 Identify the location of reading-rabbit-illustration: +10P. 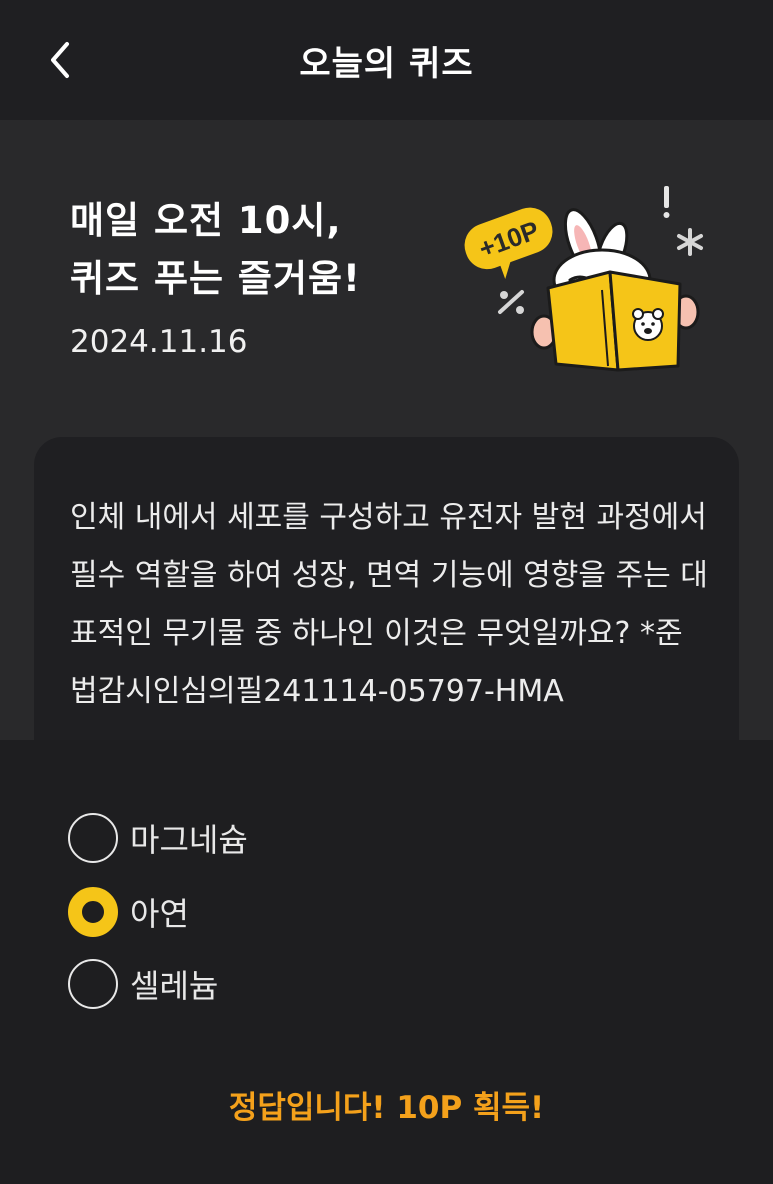
(583, 279).